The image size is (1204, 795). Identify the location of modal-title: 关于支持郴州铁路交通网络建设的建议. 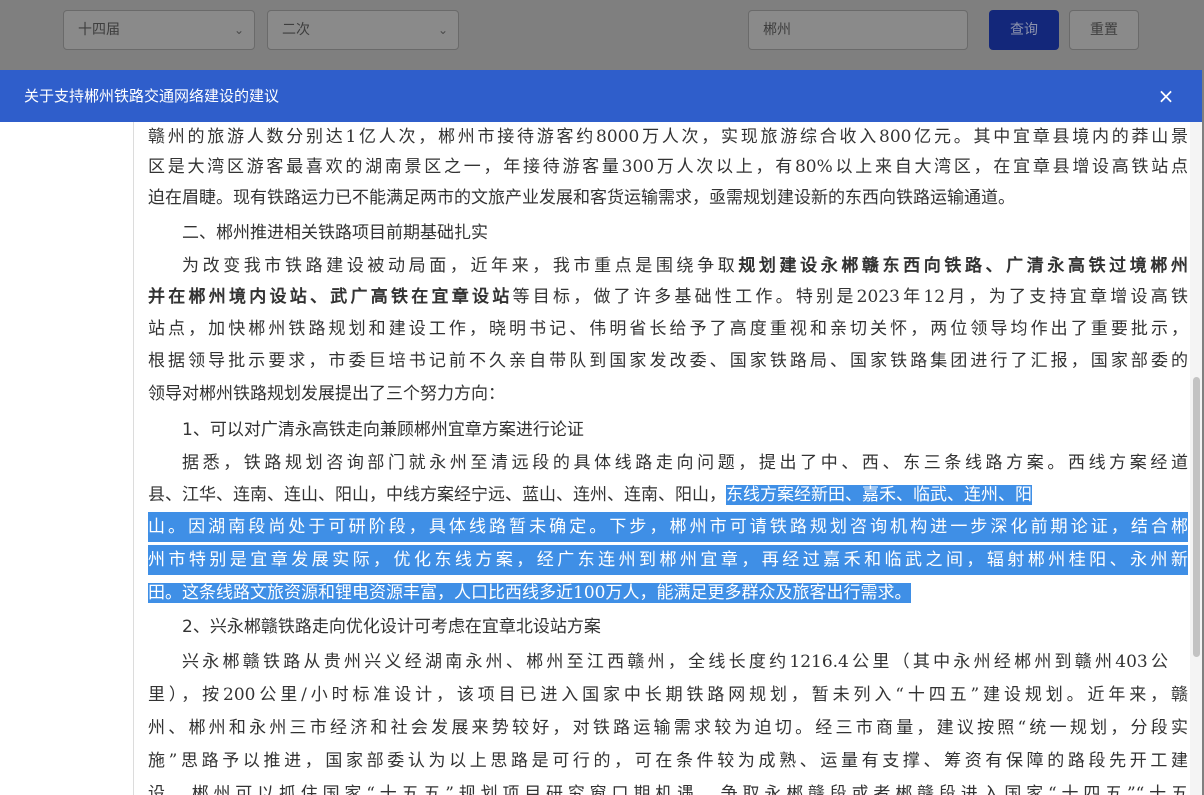
(152, 96).